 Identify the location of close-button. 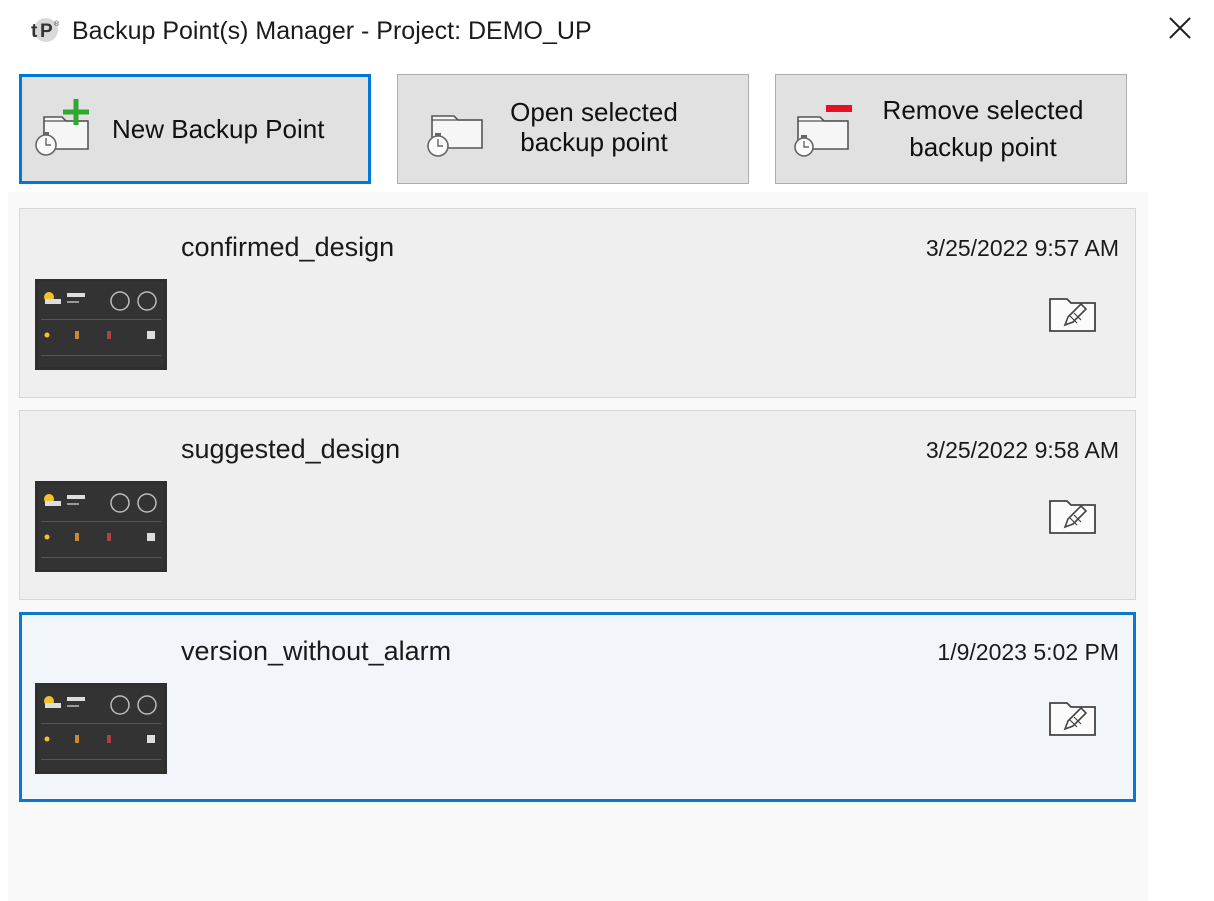
(1180, 28).